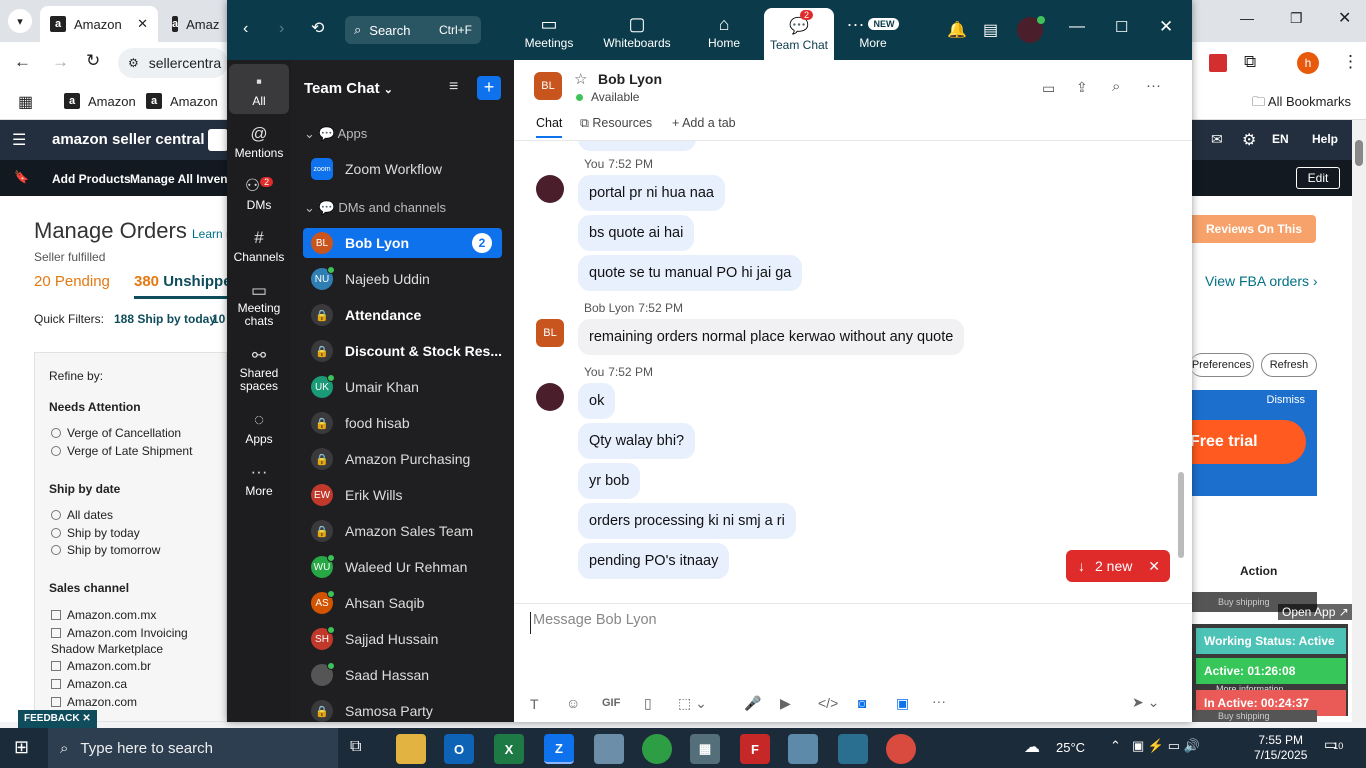 The image size is (1366, 768). I want to click on reload-icon: ↻, so click(93, 61).